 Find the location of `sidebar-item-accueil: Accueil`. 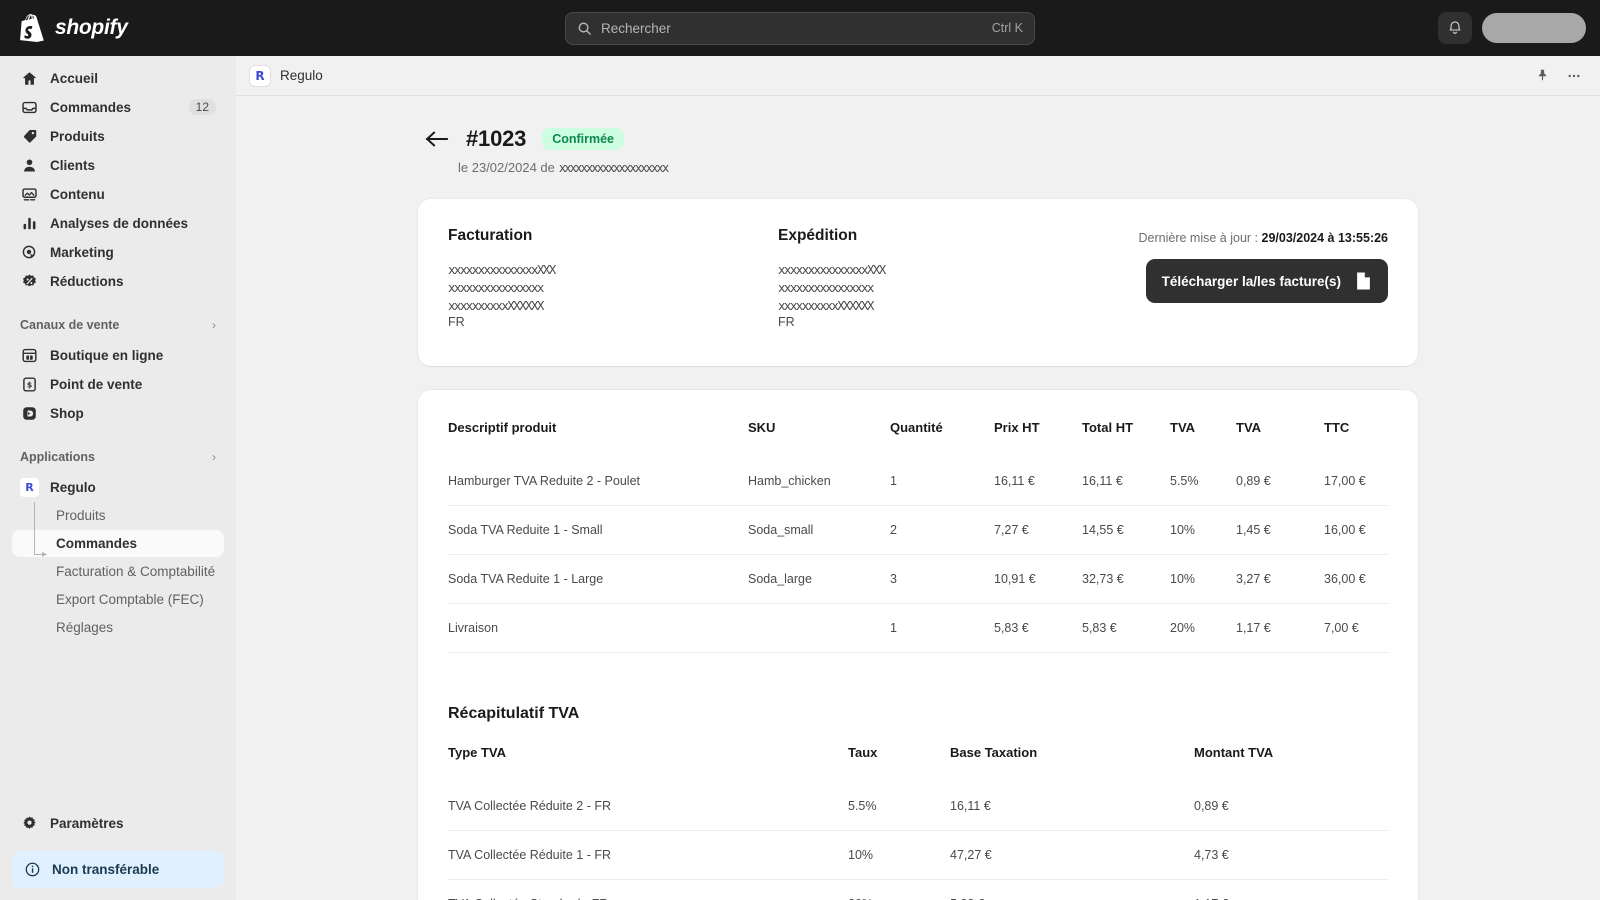

sidebar-item-accueil: Accueil is located at coordinates (118, 78).